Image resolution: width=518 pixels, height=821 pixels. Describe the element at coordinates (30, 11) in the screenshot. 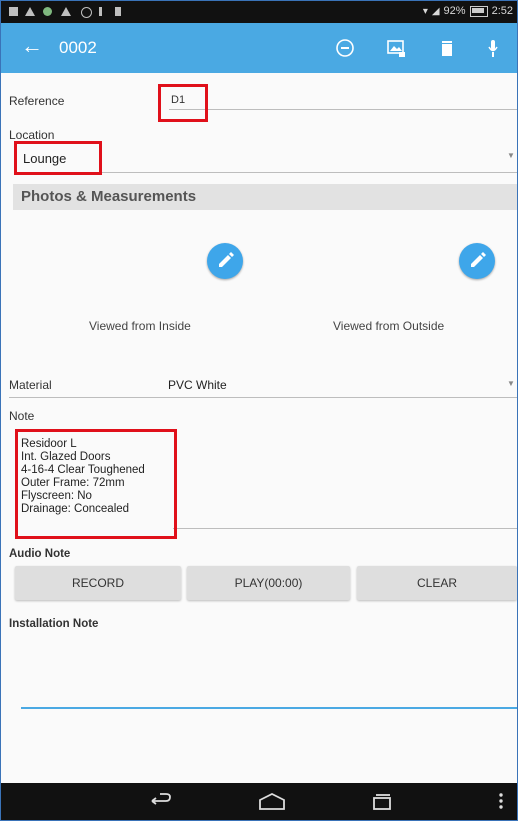

I see `warning-icon` at that location.